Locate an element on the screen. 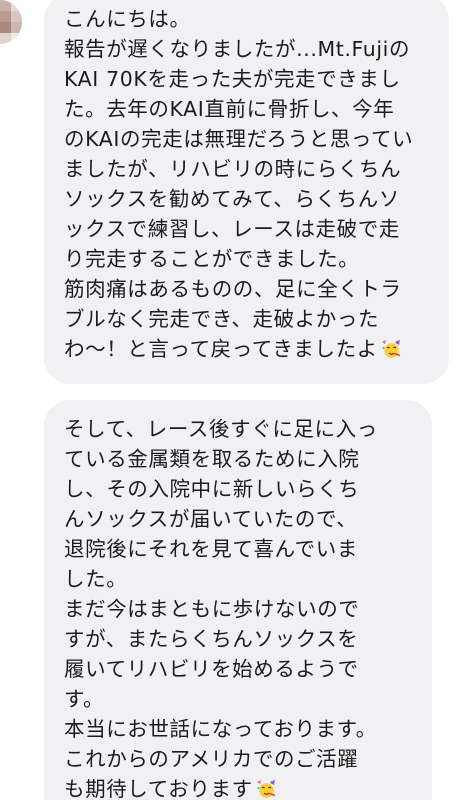 The image size is (459, 800). message-line: た。去年のKAI直前に骨折し、今年 is located at coordinates (229, 109).